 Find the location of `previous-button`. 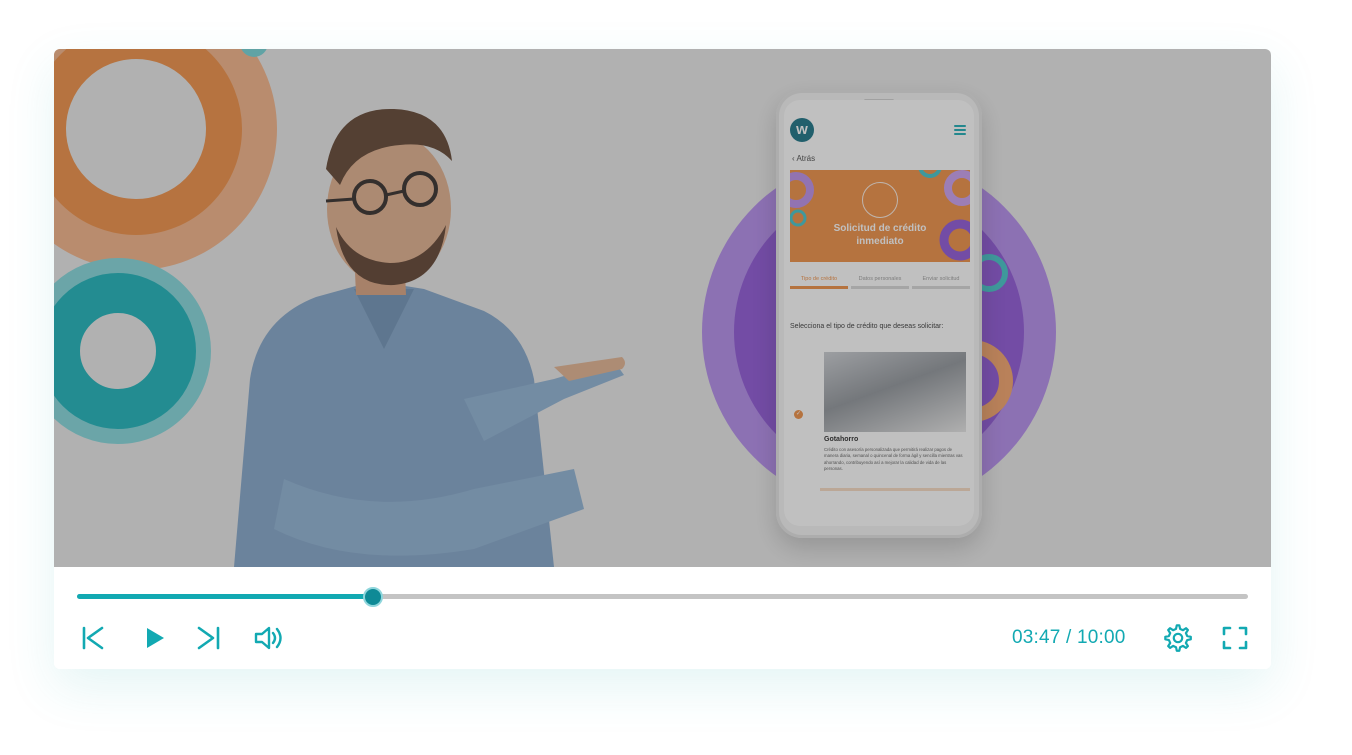

previous-button is located at coordinates (93, 638).